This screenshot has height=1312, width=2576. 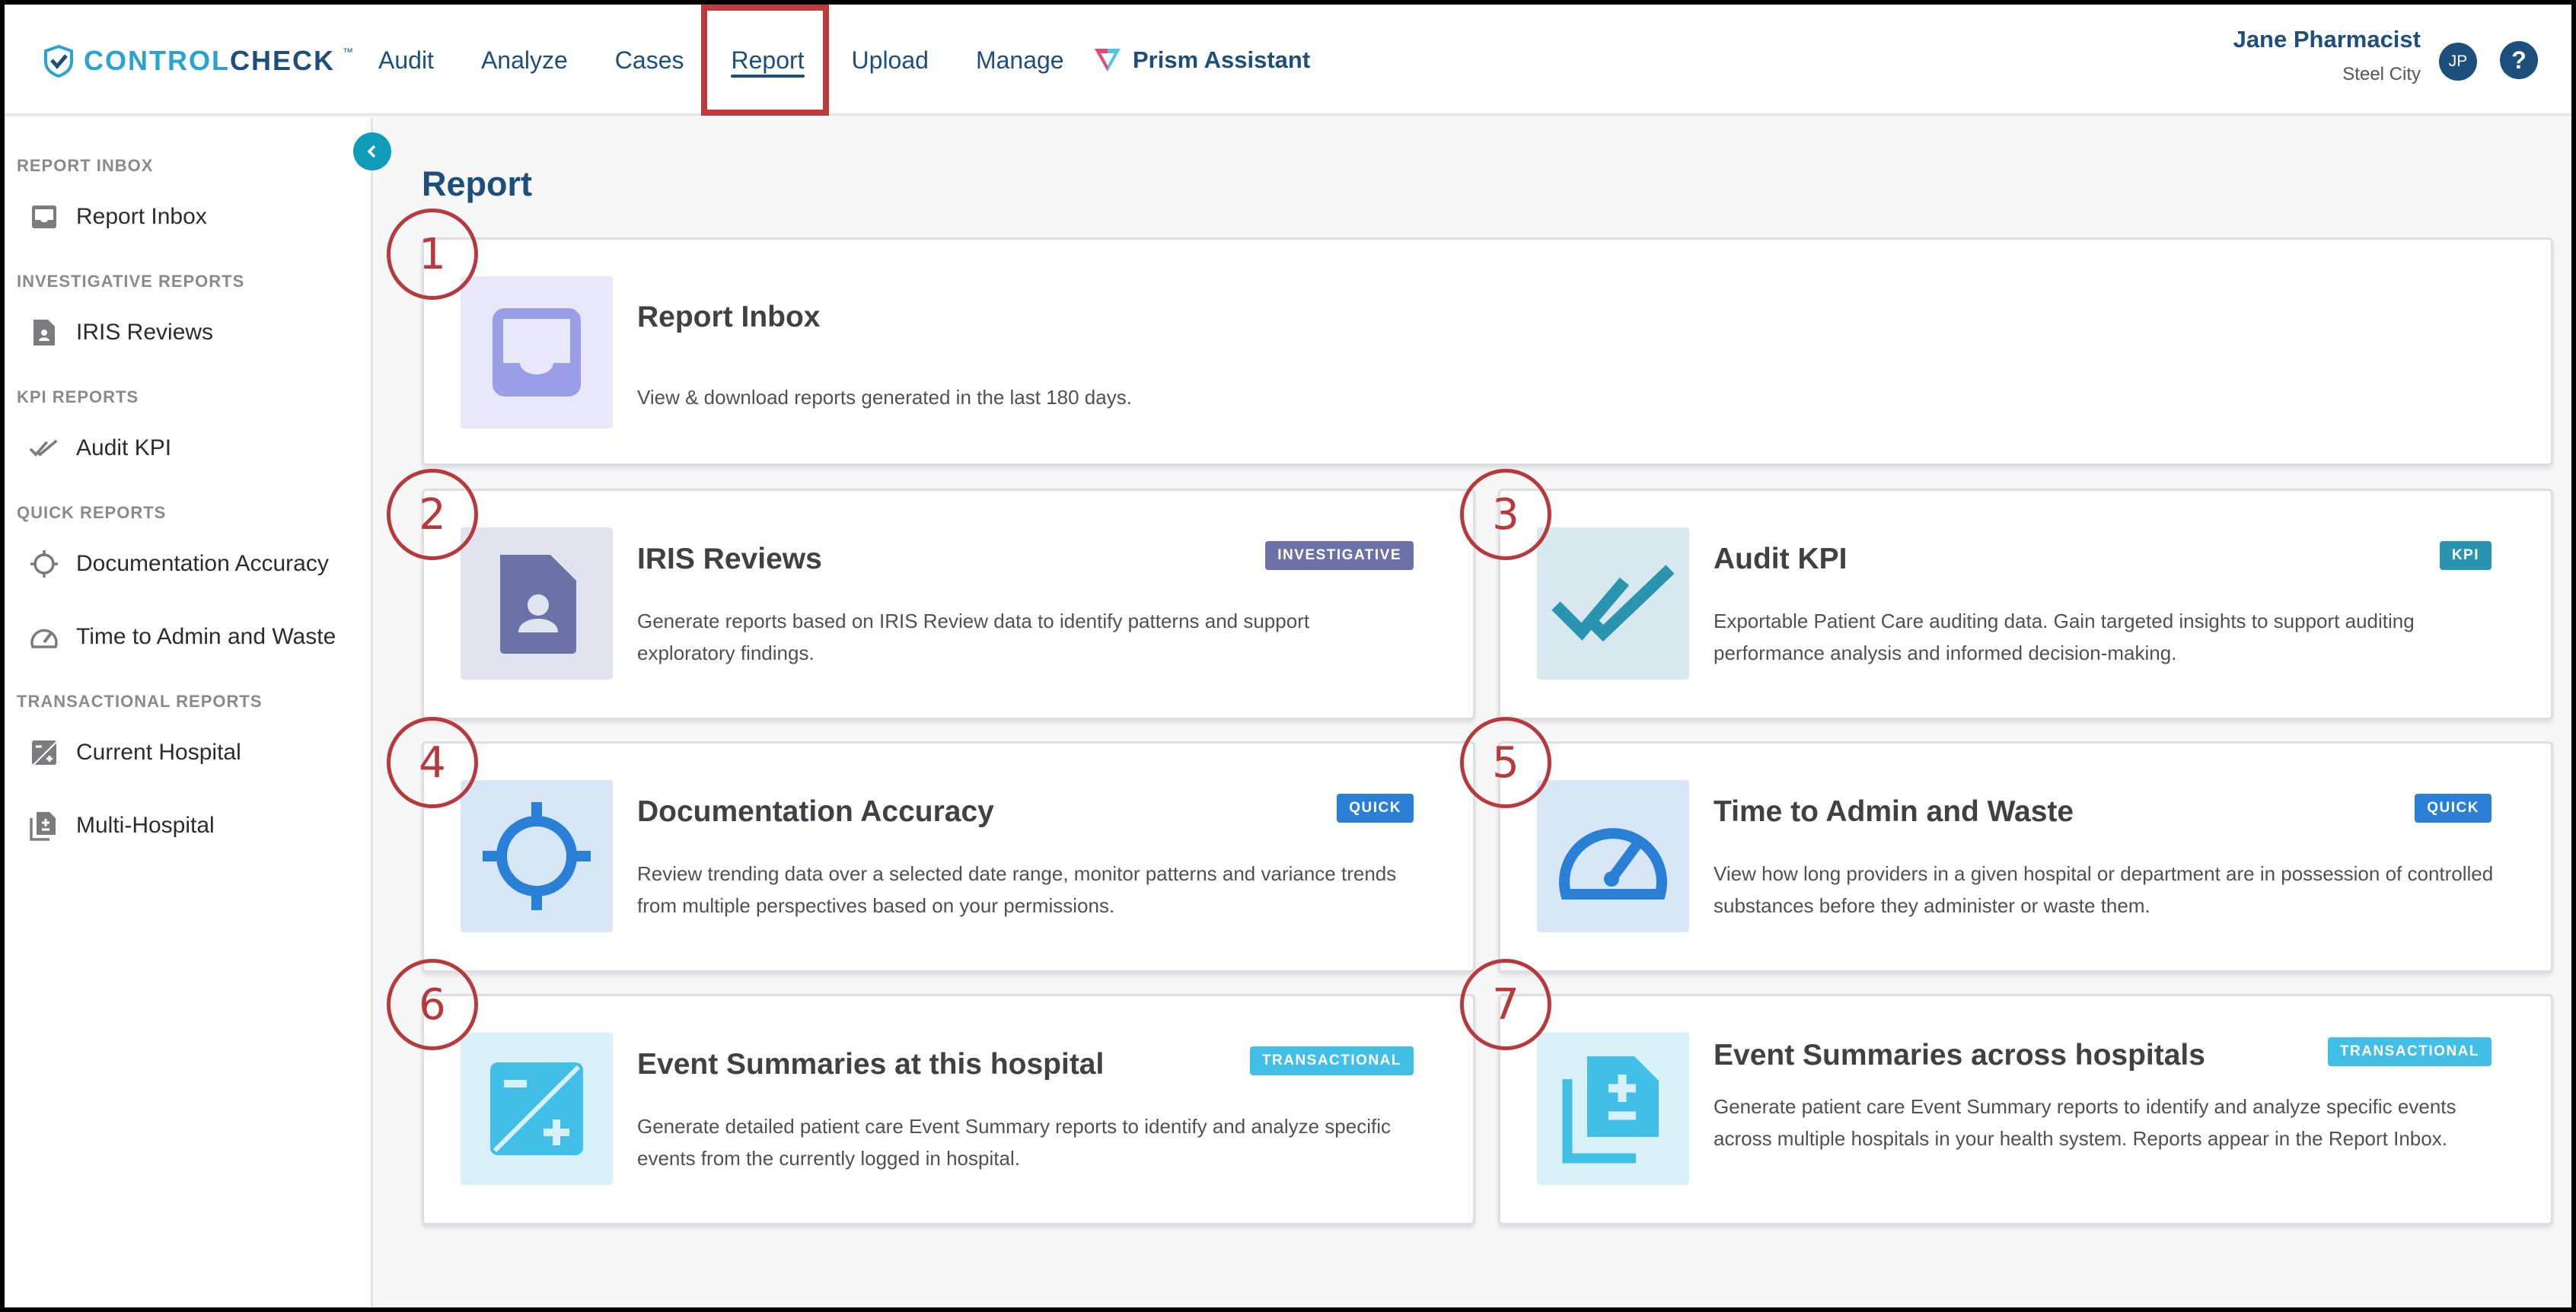 What do you see at coordinates (432, 514) in the screenshot?
I see `annotation-number: 2` at bounding box center [432, 514].